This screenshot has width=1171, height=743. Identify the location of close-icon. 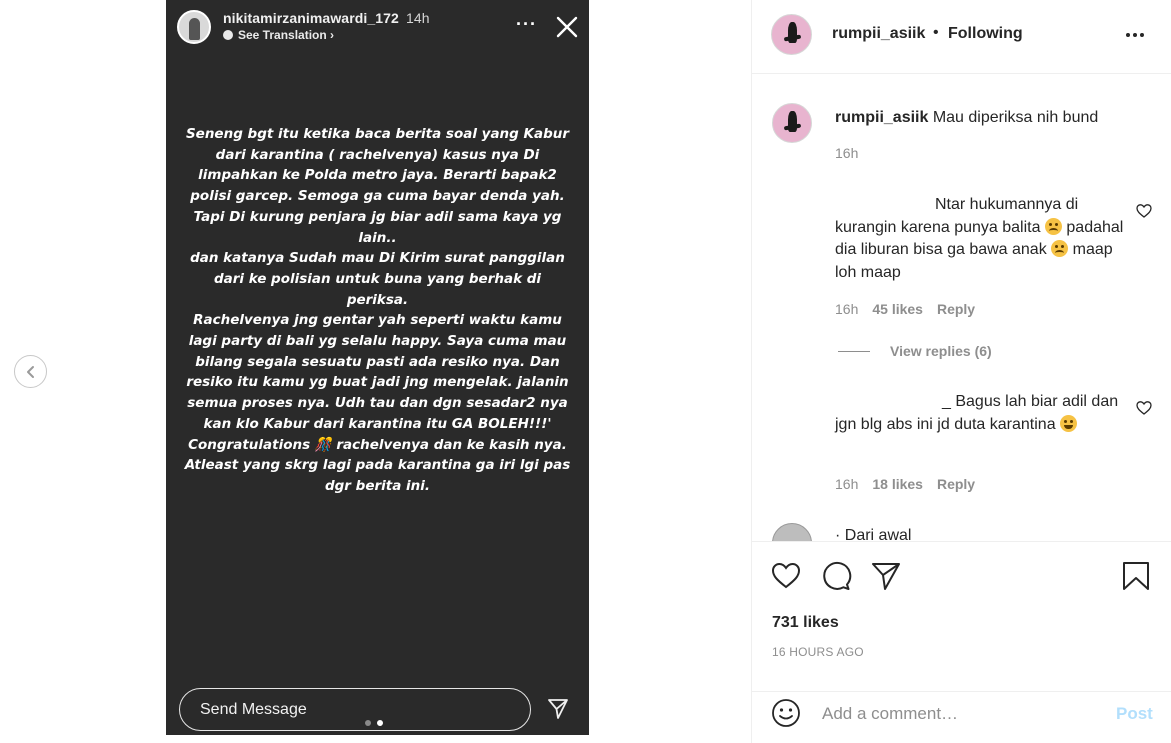
(567, 27).